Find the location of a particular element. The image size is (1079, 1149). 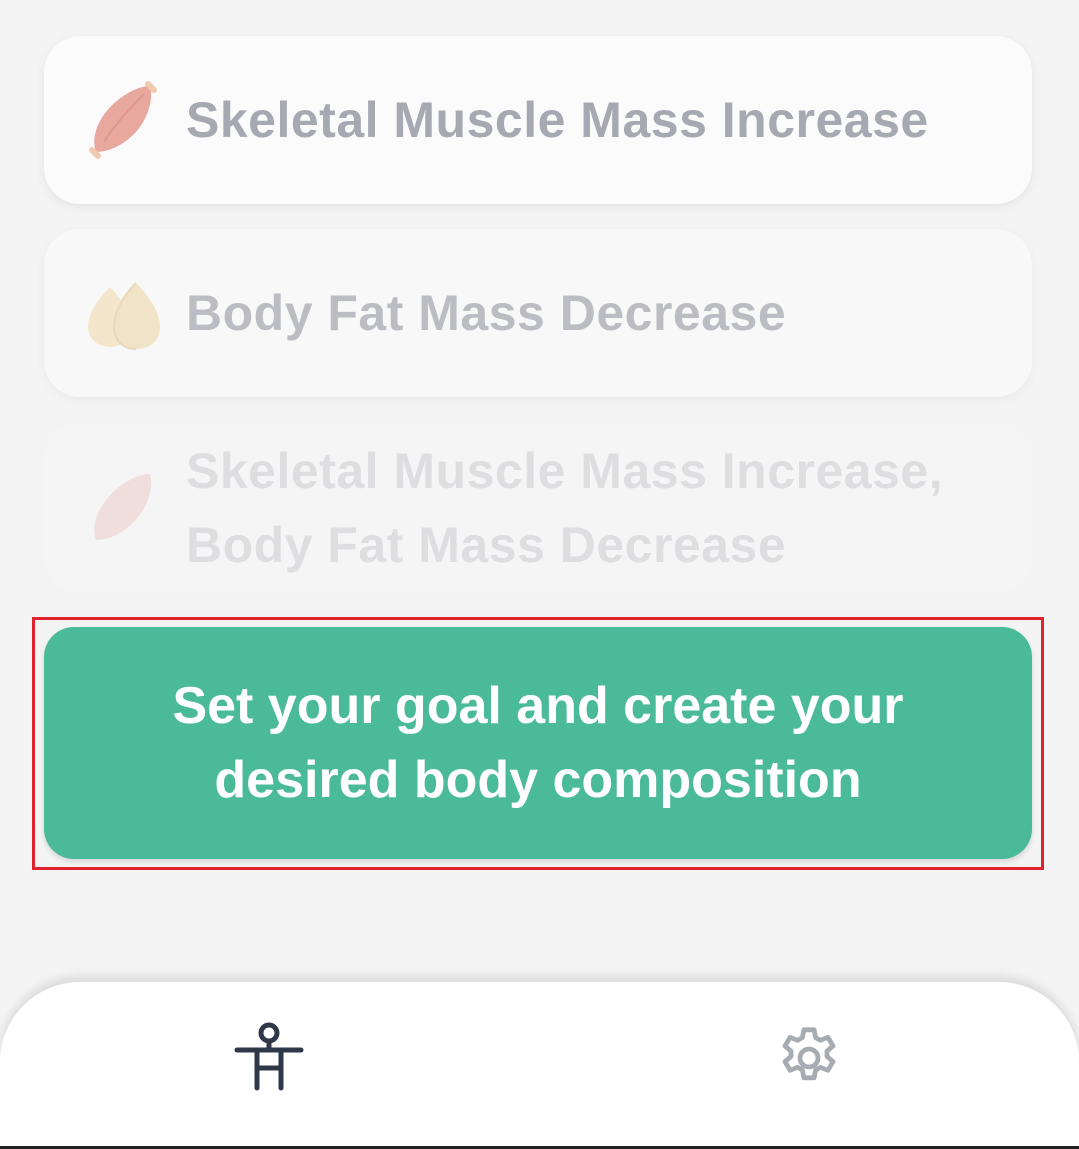

goal-label: Skeletal Muscle Mass Increase is located at coordinates (557, 120).